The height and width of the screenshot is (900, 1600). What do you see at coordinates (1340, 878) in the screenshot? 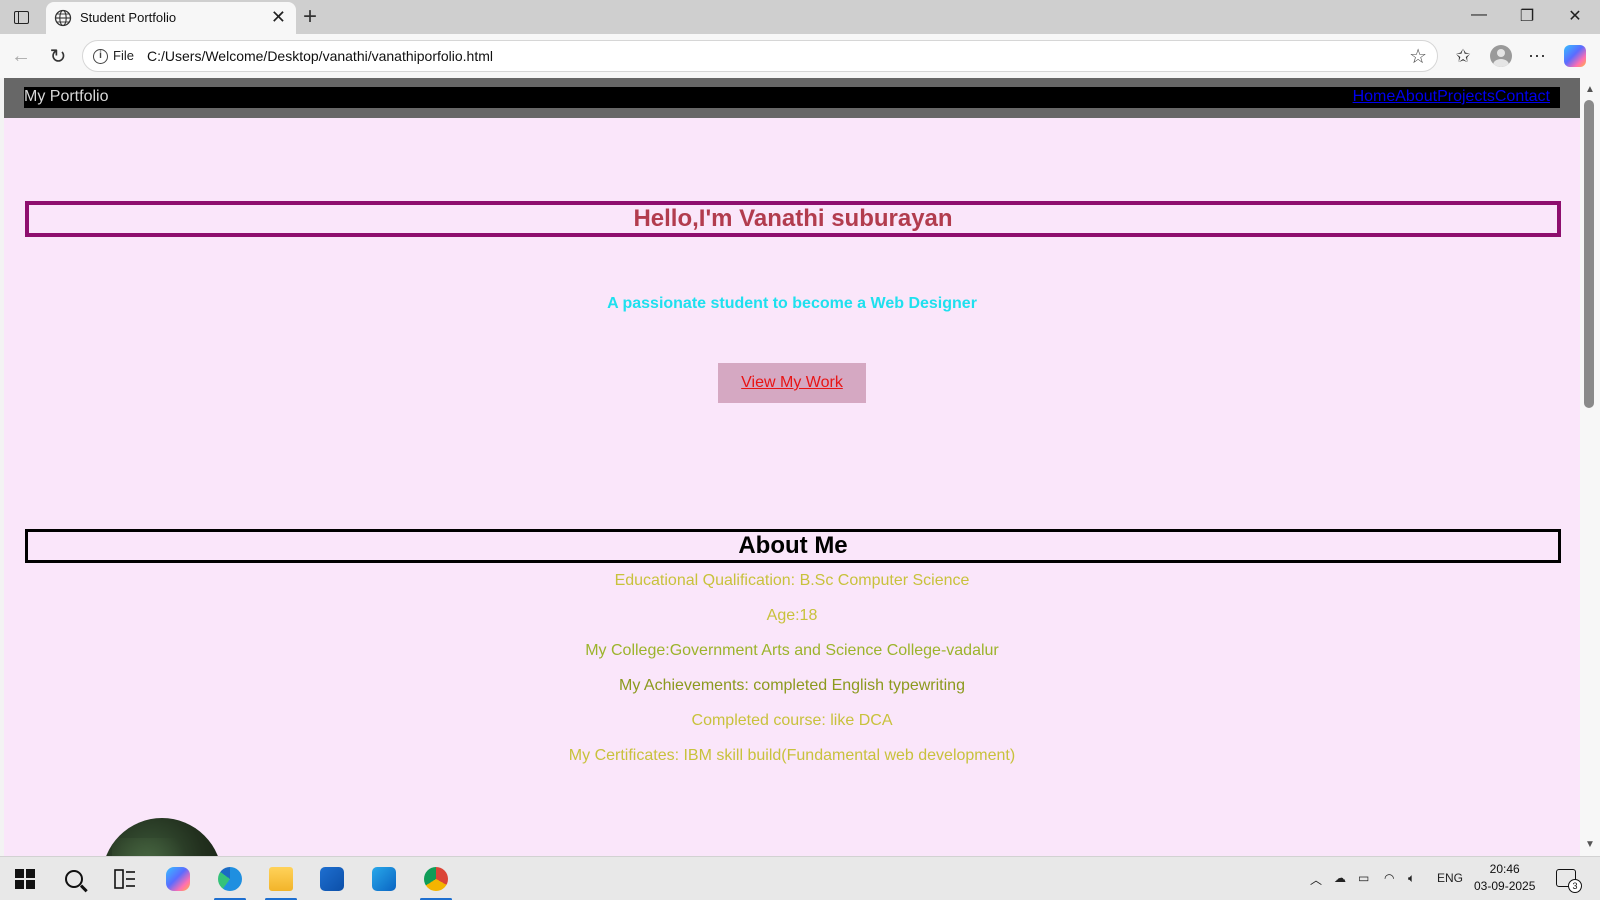
I see `onedrive-icon: ☁` at bounding box center [1340, 878].